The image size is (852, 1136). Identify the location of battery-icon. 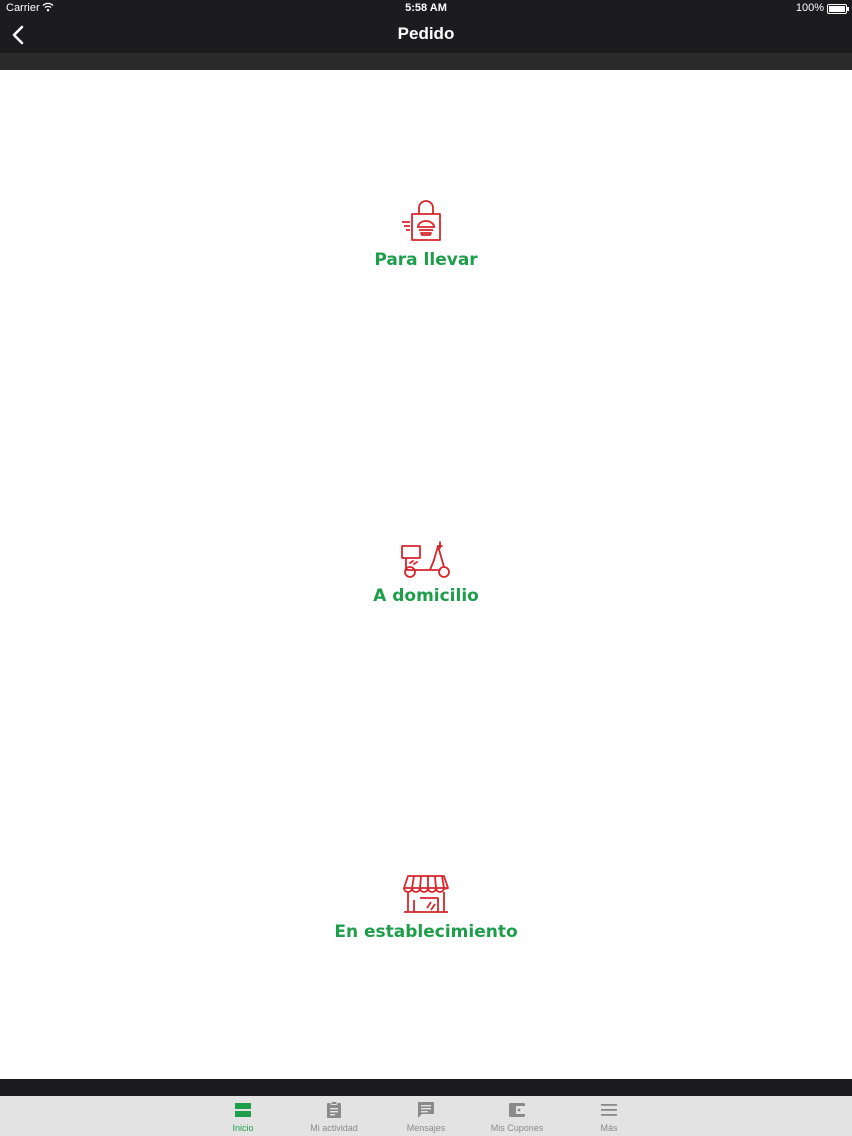
(838, 9).